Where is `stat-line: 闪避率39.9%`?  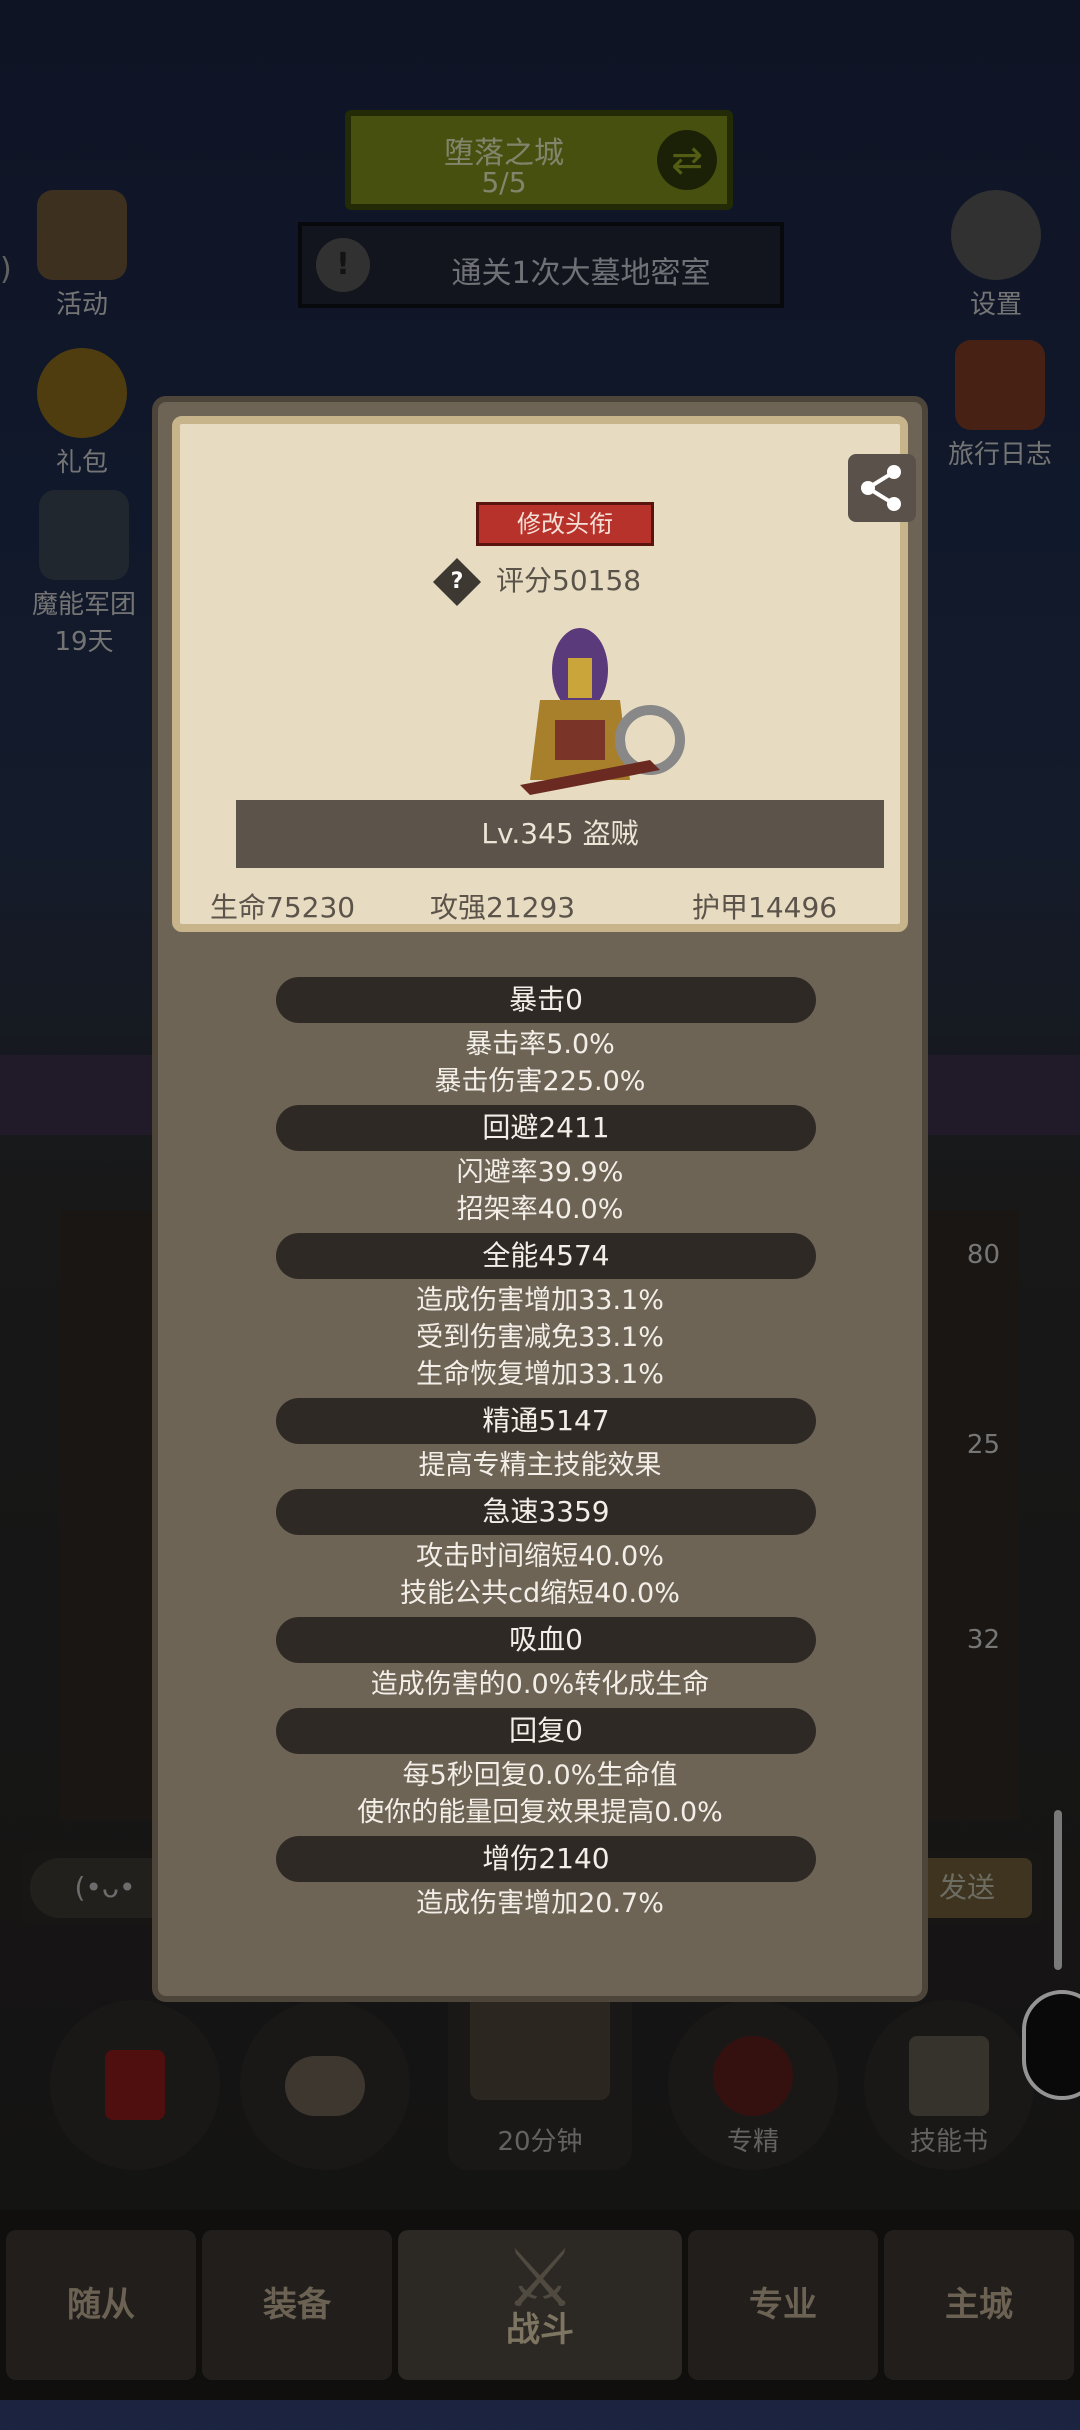
stat-line: 闪避率39.9% is located at coordinates (540, 1172).